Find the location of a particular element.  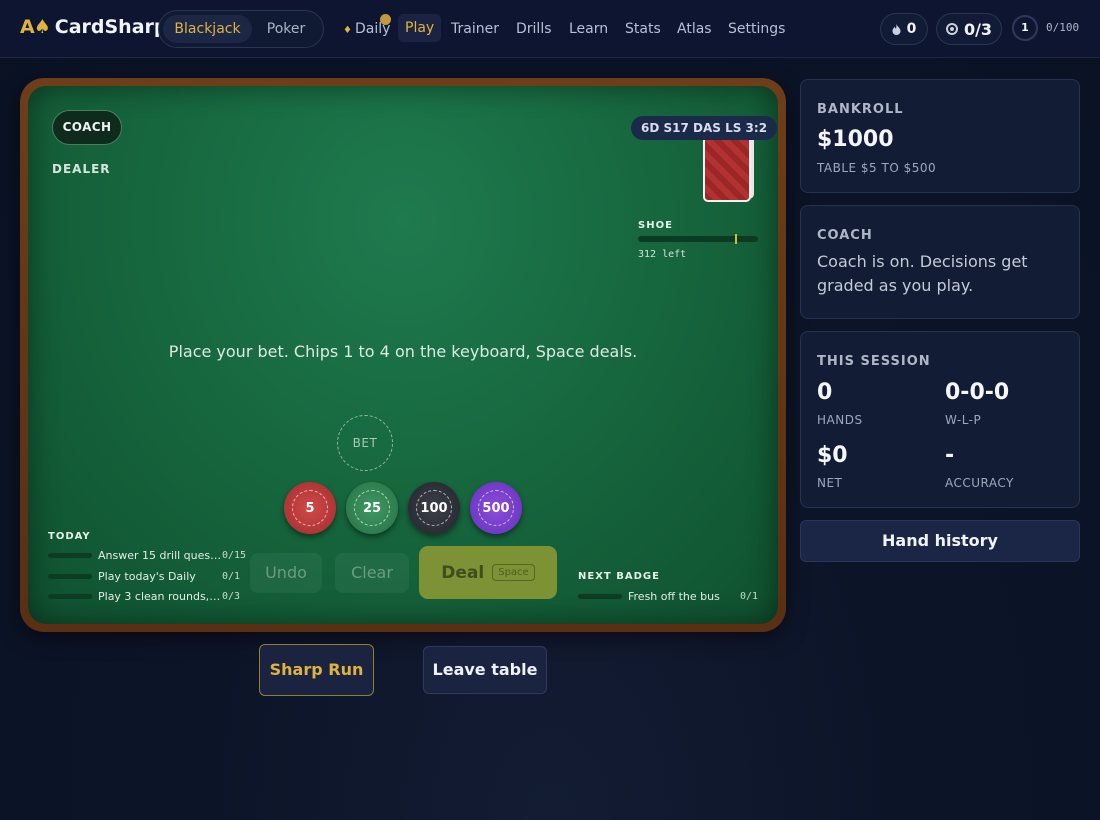

today-task: Play today's Daily 0/1 is located at coordinates (144, 576).